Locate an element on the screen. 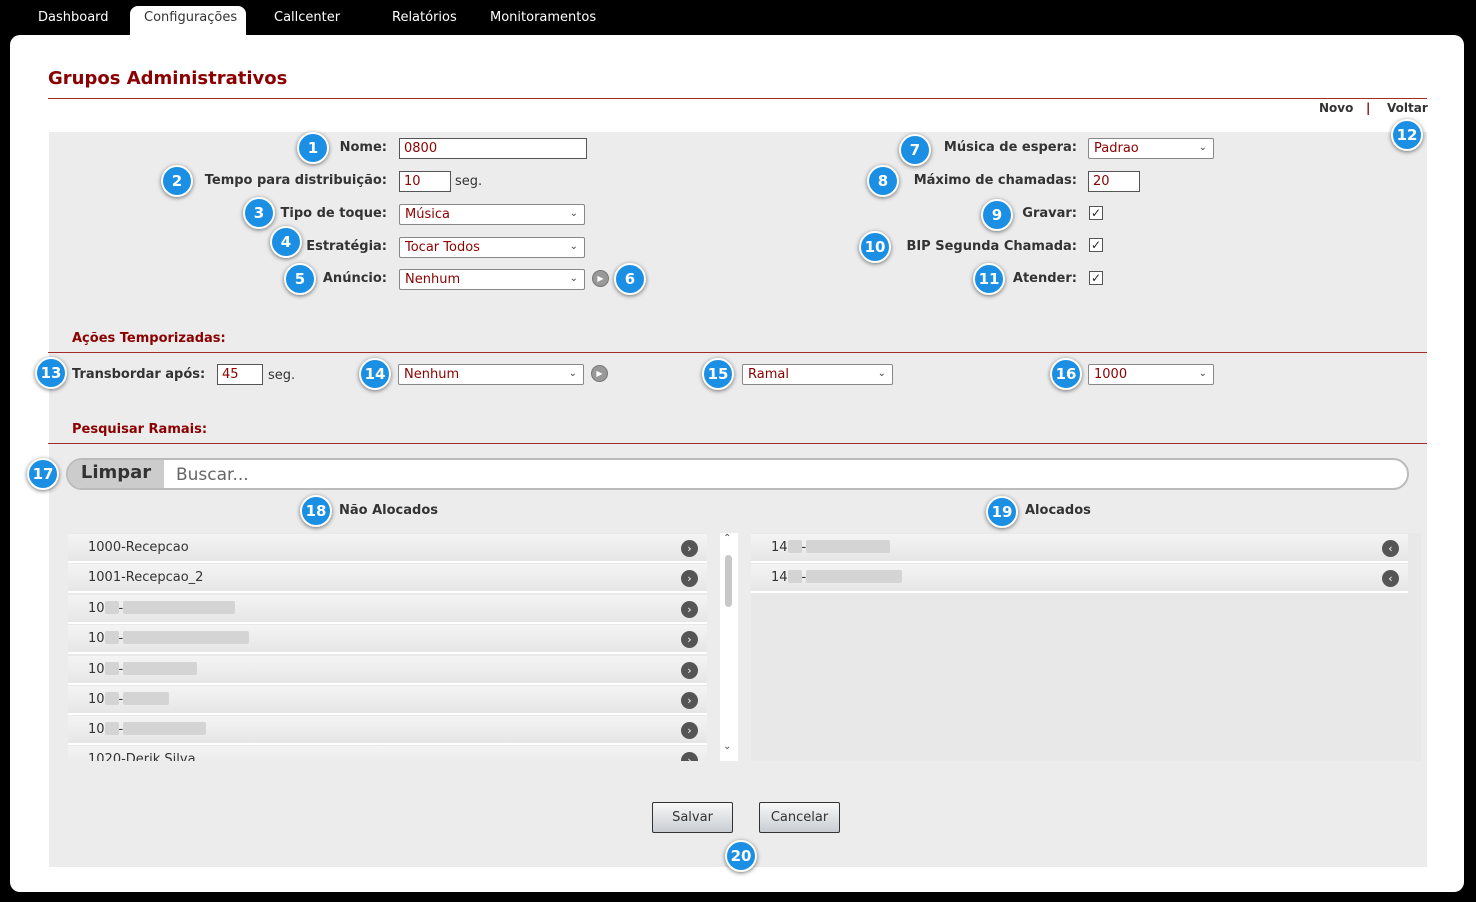 Image resolution: width=1476 pixels, height=902 pixels. transbordar-input is located at coordinates (240, 374).